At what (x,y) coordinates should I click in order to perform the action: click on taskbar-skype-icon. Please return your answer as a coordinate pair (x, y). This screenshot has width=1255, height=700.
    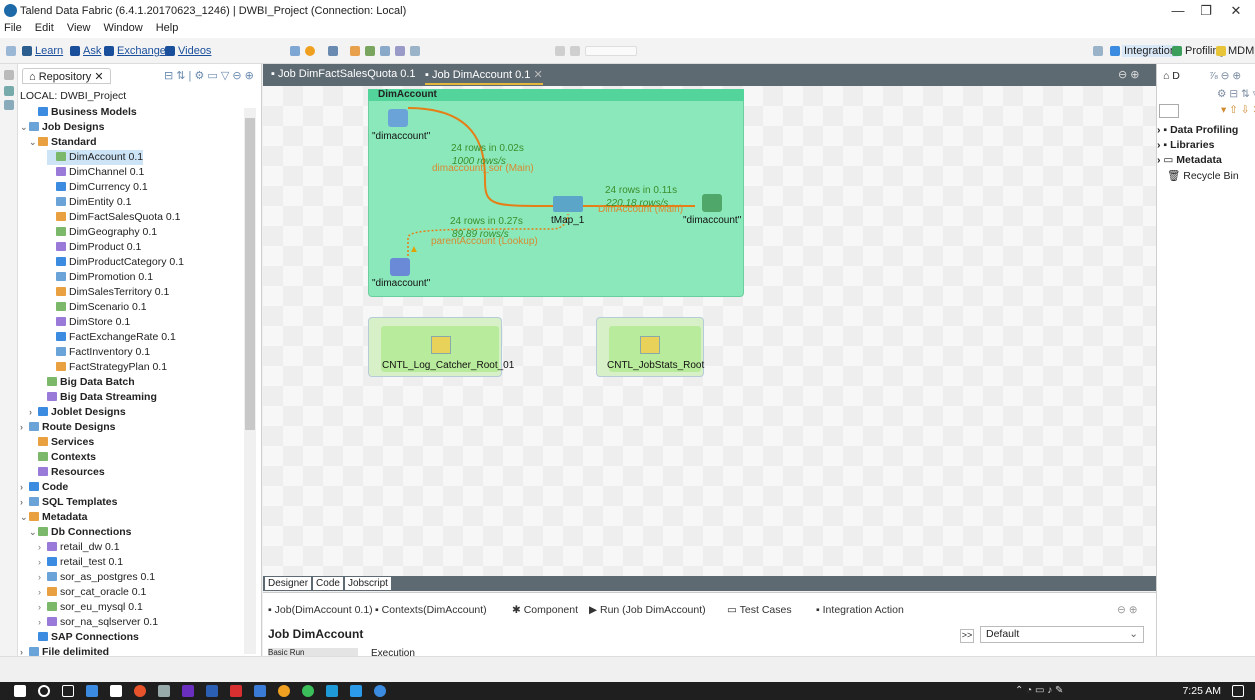
    Looking at the image, I should click on (332, 691).